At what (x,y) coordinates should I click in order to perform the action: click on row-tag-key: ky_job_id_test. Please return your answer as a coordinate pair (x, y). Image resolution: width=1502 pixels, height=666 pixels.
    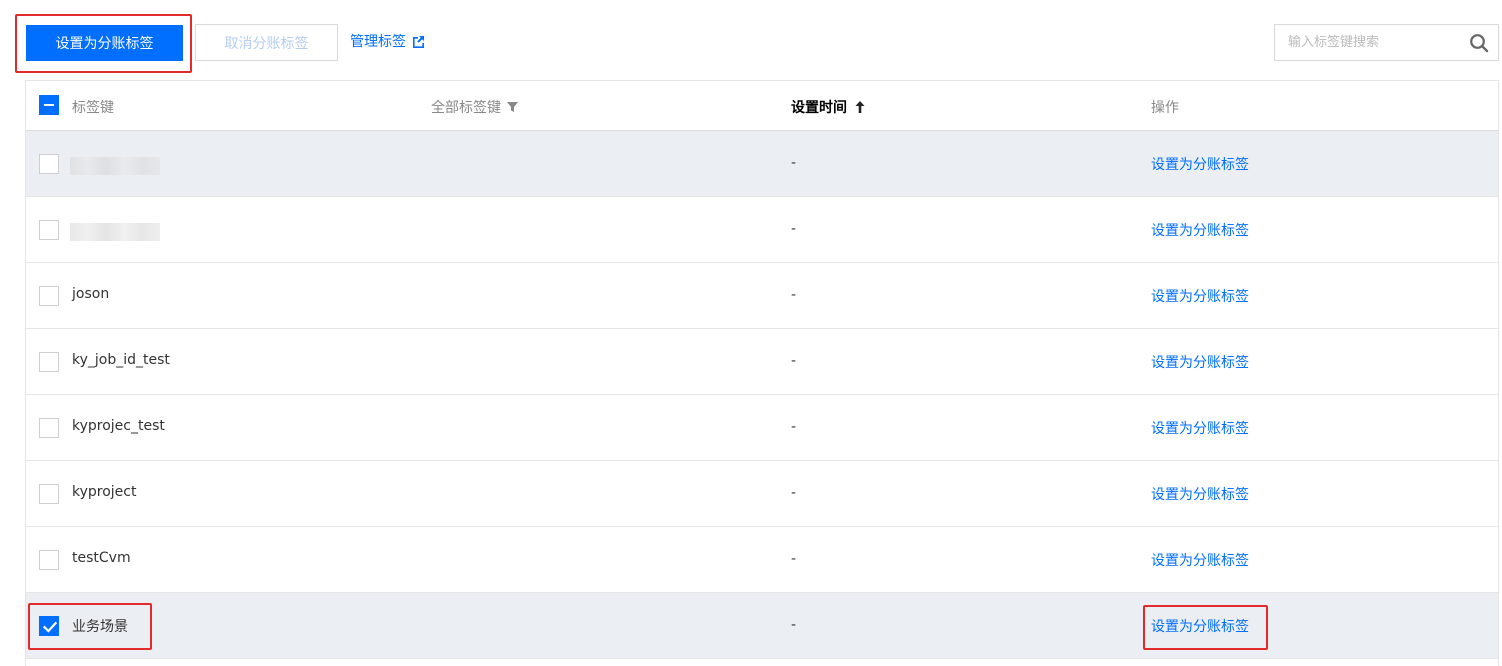
    Looking at the image, I should click on (121, 360).